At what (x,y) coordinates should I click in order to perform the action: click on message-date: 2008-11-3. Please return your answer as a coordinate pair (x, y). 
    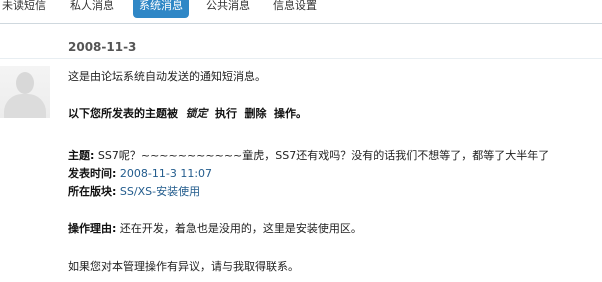
    Looking at the image, I should click on (102, 47).